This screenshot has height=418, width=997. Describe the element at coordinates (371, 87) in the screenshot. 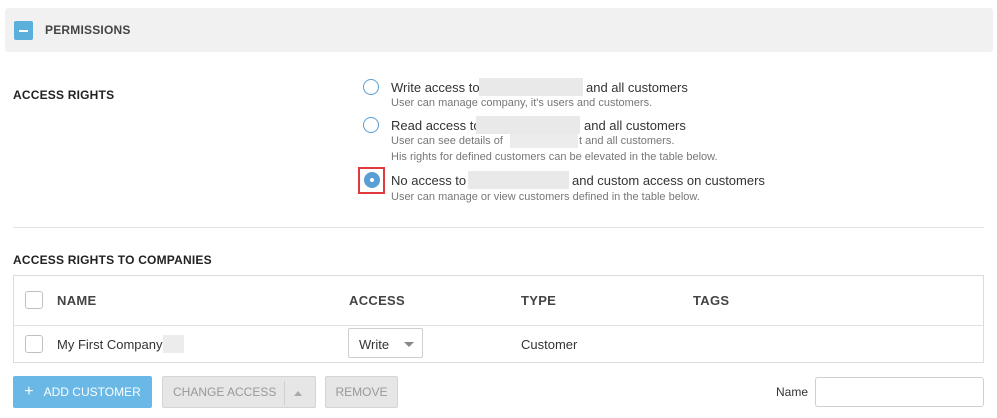

I see `radio-write-access` at that location.